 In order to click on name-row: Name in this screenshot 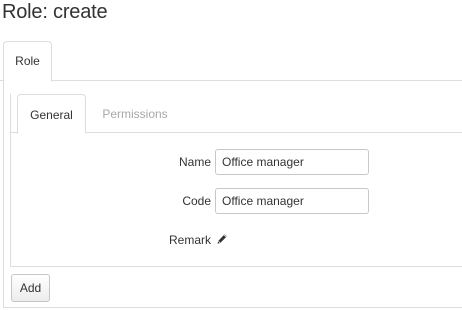, I will do `click(236, 162)`.